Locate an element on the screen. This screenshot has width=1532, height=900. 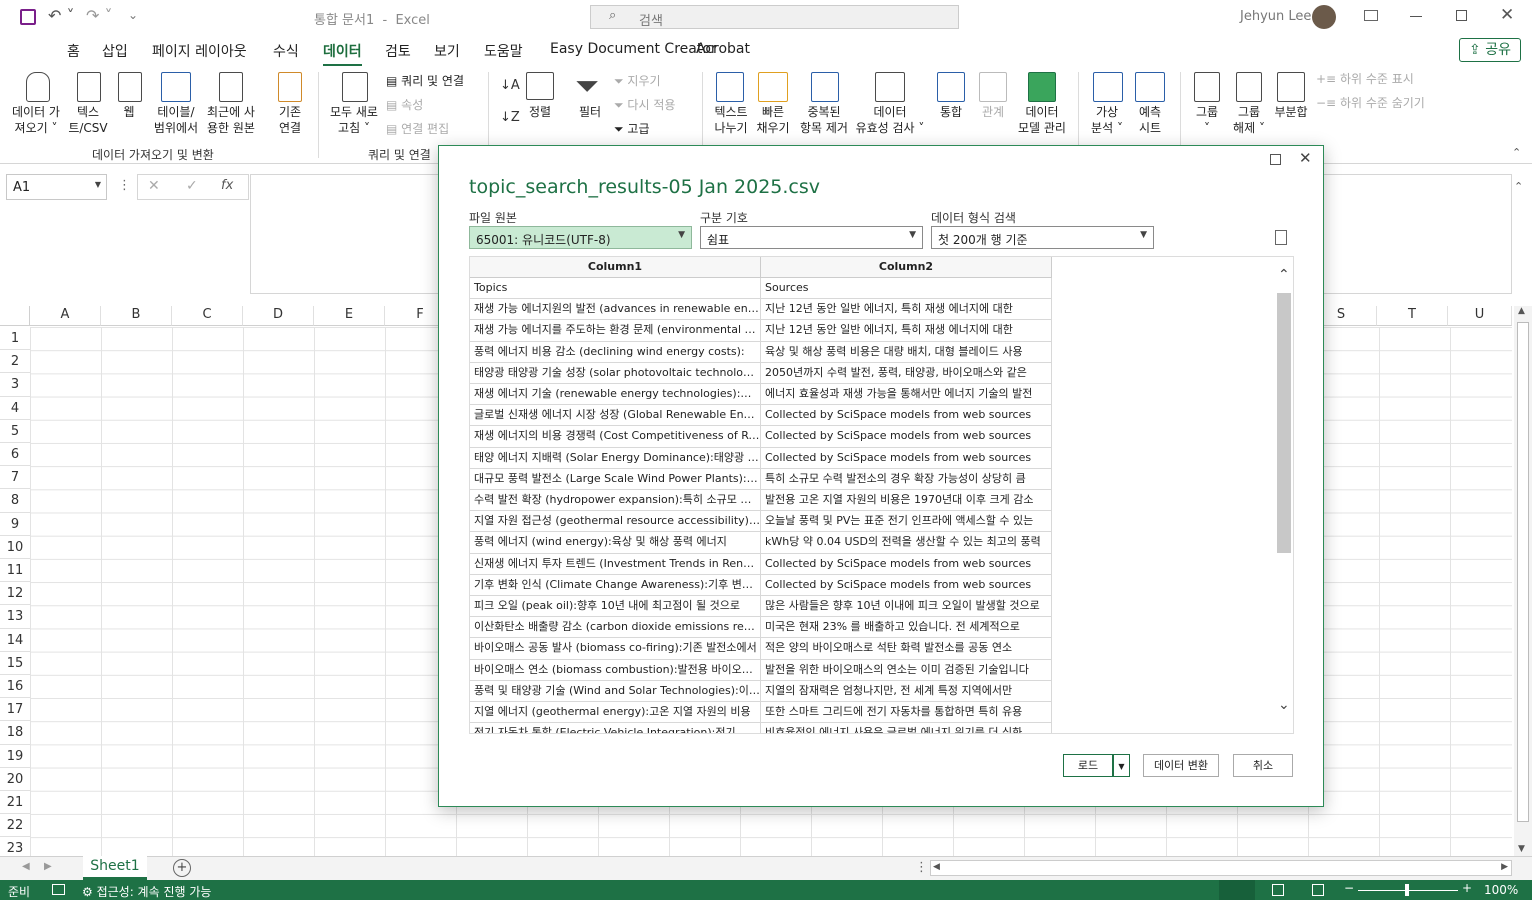
scroll-down-icon: ▼ is located at coordinates (1521, 849).